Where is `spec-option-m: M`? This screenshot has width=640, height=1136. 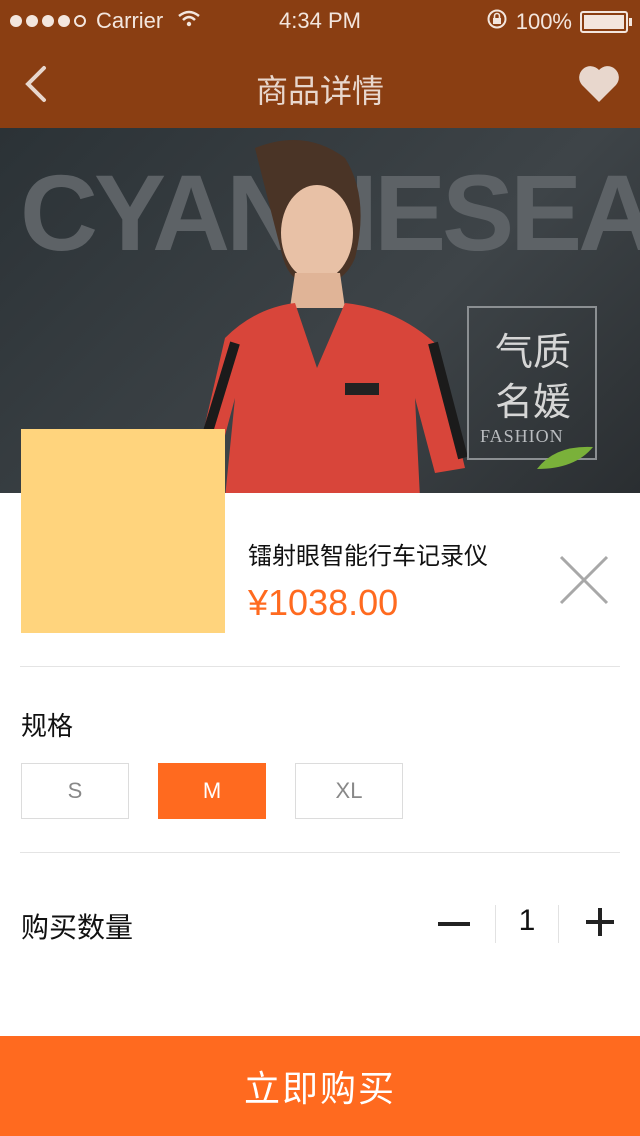 spec-option-m: M is located at coordinates (212, 791).